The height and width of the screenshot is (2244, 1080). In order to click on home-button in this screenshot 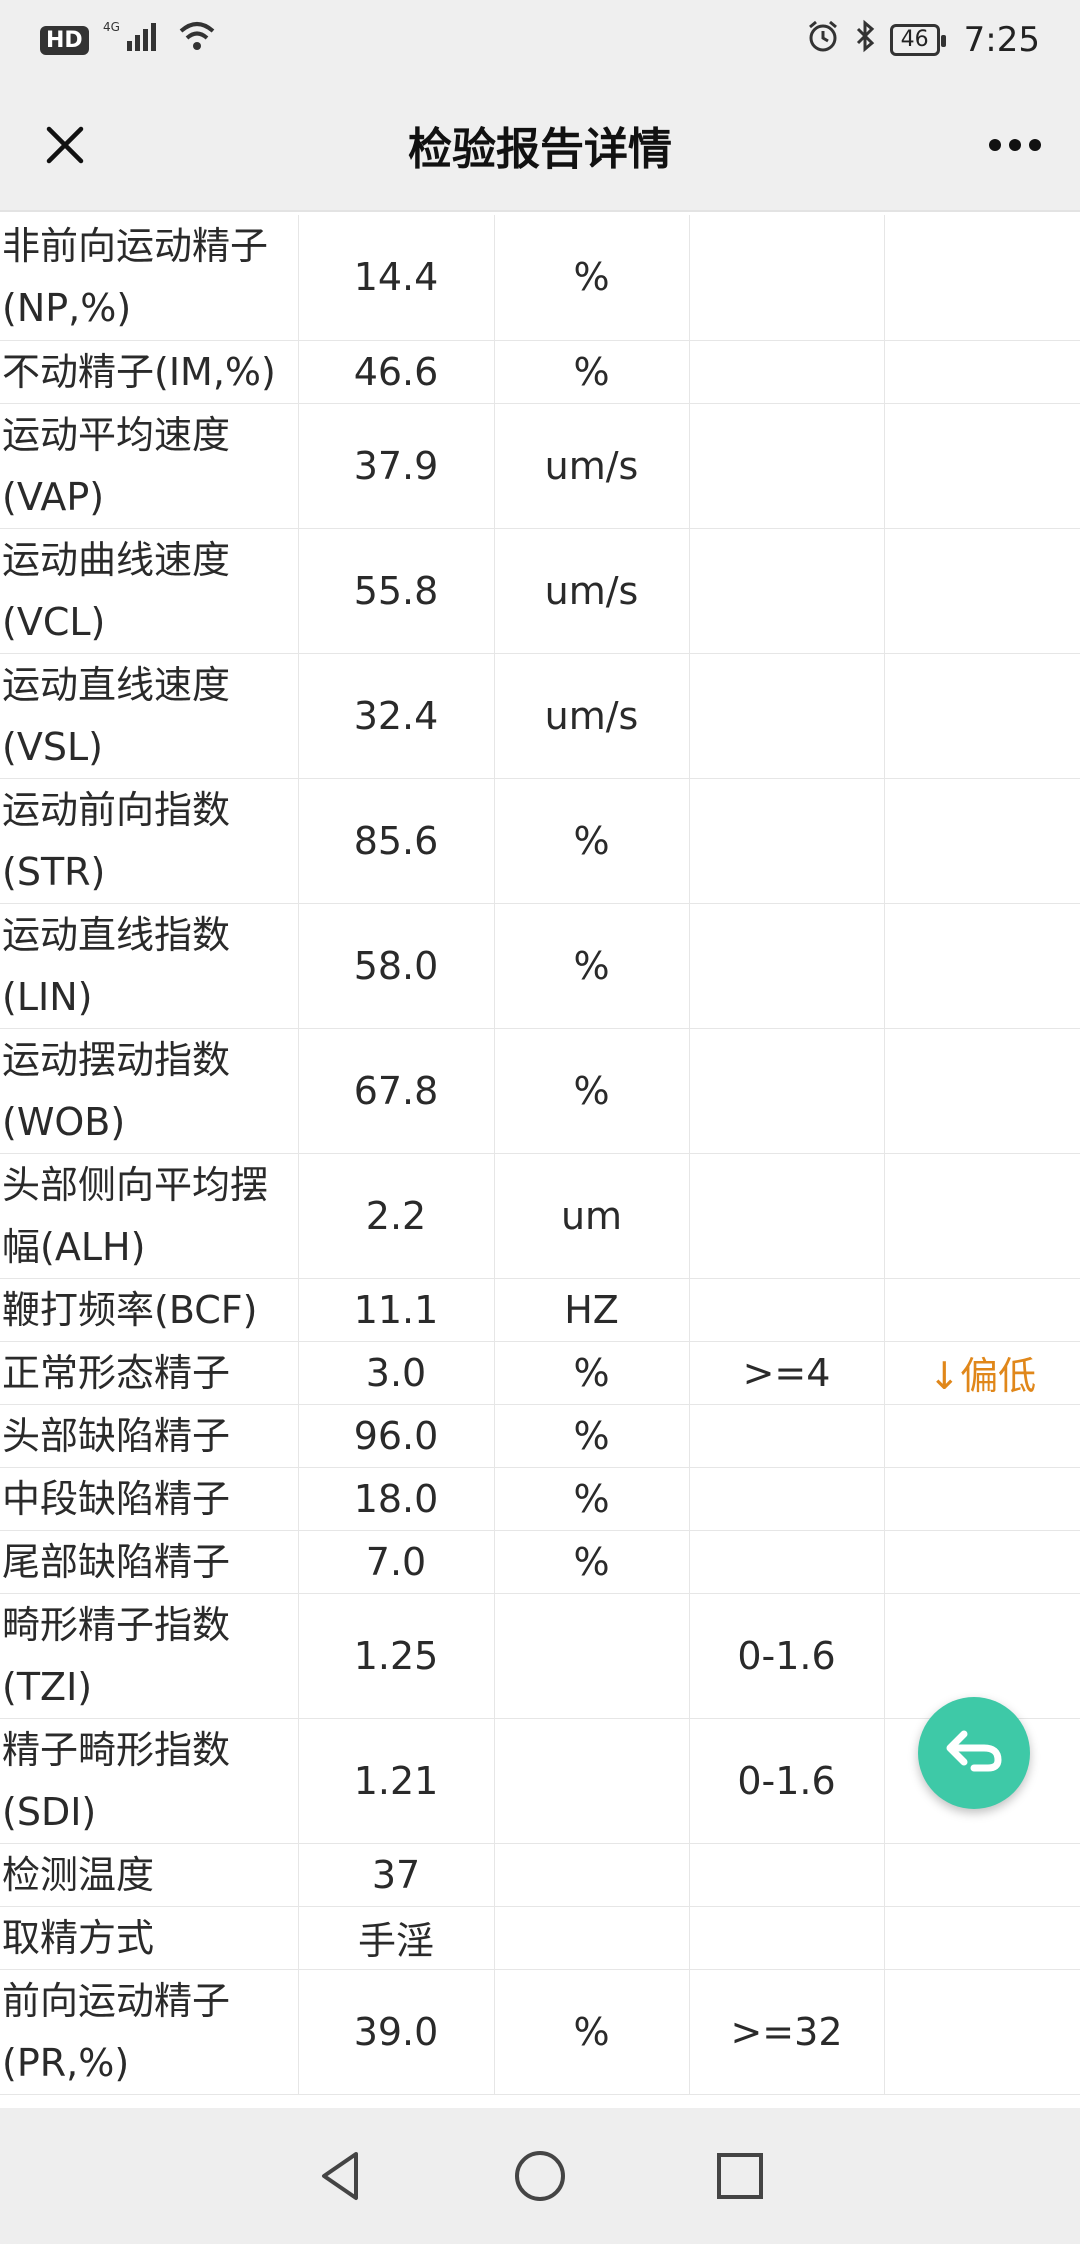, I will do `click(540, 2176)`.